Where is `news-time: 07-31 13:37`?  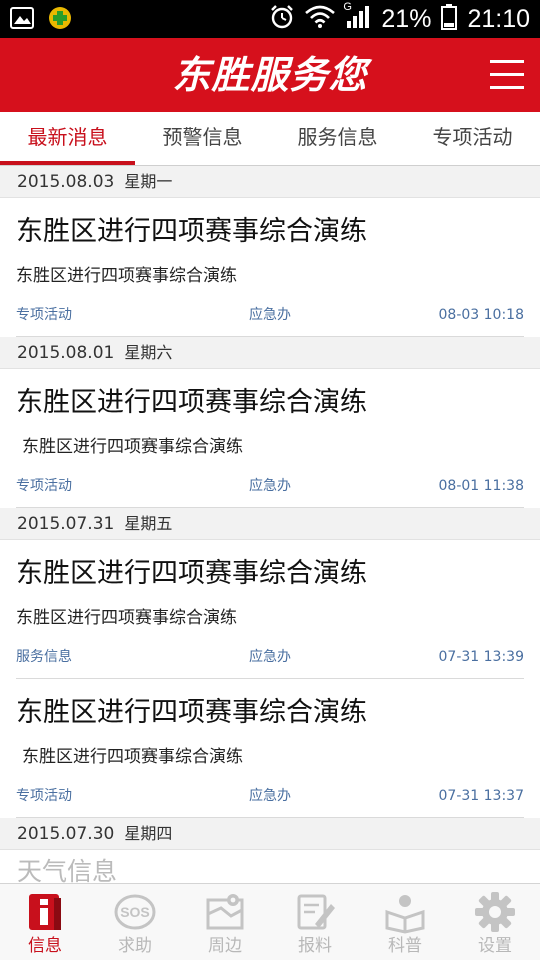
news-time: 07-31 13:37 is located at coordinates (481, 796).